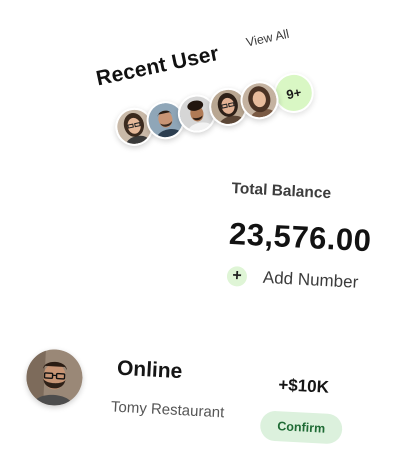 The image size is (408, 460). I want to click on balance-amount: 23,576.00, so click(300, 237).